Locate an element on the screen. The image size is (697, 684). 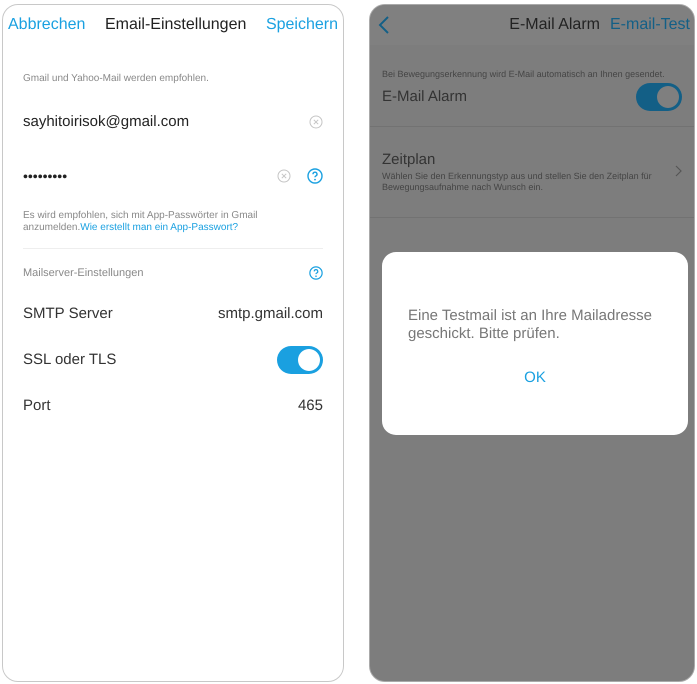
description-text: Bei Bewegungserkennung wird E-Mail automatisch an Ihnen gesendet. is located at coordinates (524, 74).